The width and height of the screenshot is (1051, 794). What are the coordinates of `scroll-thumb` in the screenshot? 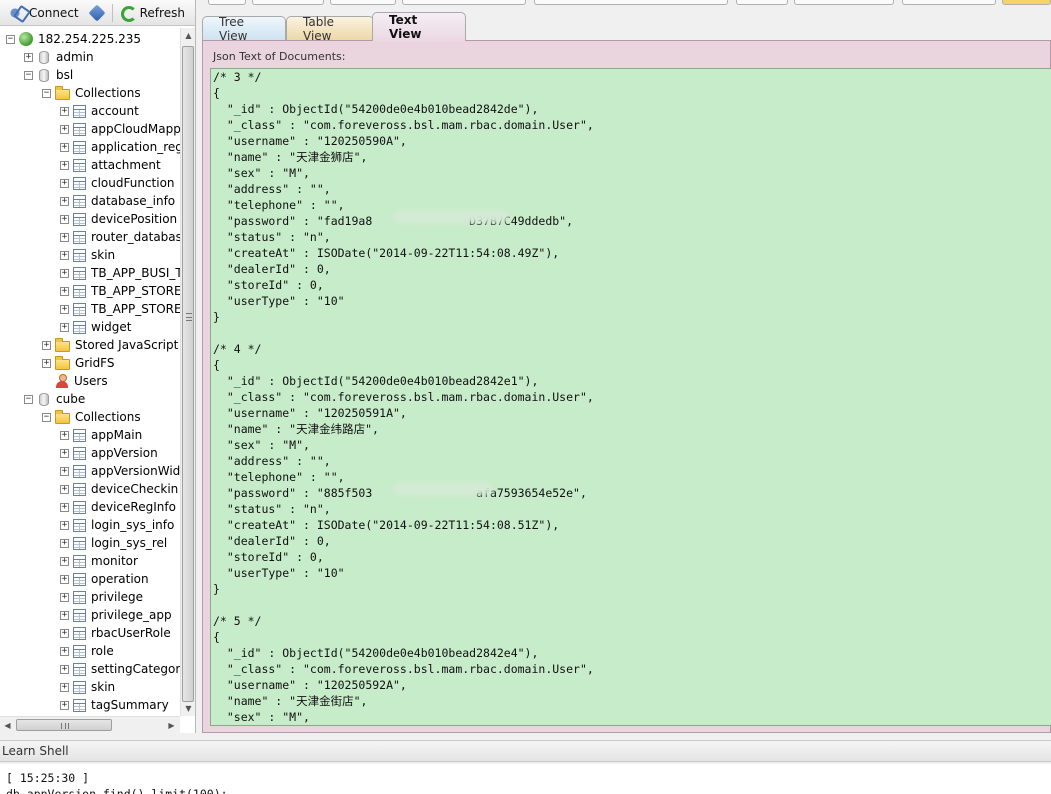 It's located at (188, 374).